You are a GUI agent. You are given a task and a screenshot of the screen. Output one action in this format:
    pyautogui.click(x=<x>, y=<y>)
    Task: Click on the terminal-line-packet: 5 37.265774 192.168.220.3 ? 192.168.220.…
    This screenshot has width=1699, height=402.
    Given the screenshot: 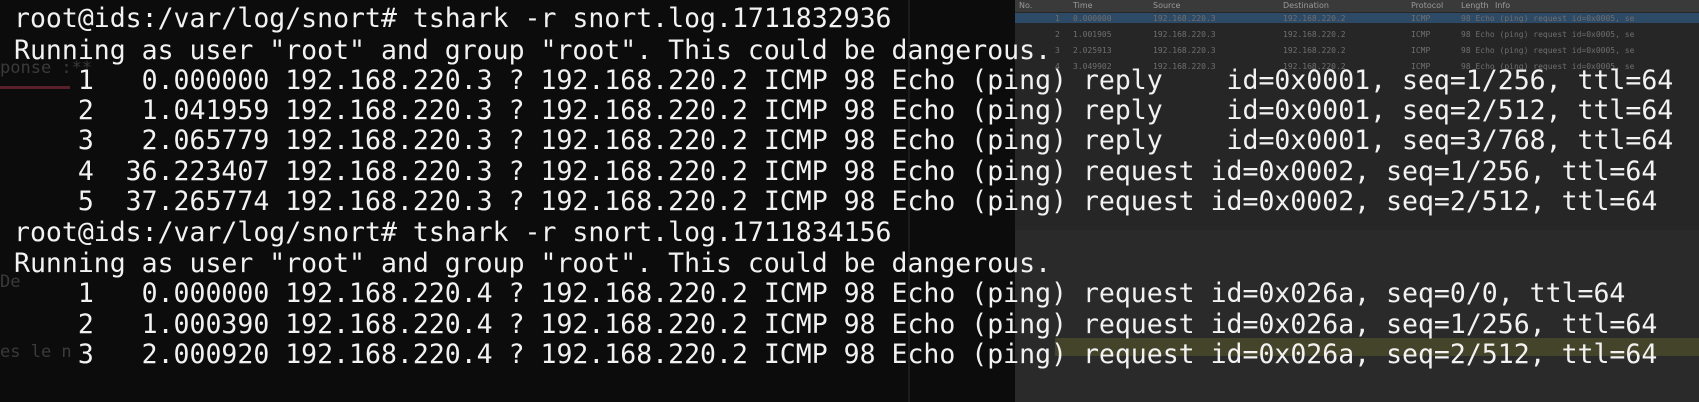 What is the action you would take?
    pyautogui.click(x=836, y=202)
    